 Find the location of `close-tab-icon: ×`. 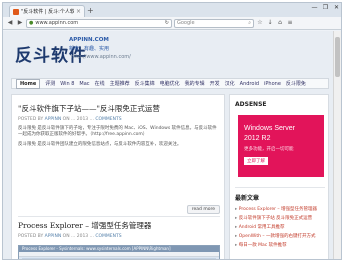

close-tab-icon: × is located at coordinates (78, 11).